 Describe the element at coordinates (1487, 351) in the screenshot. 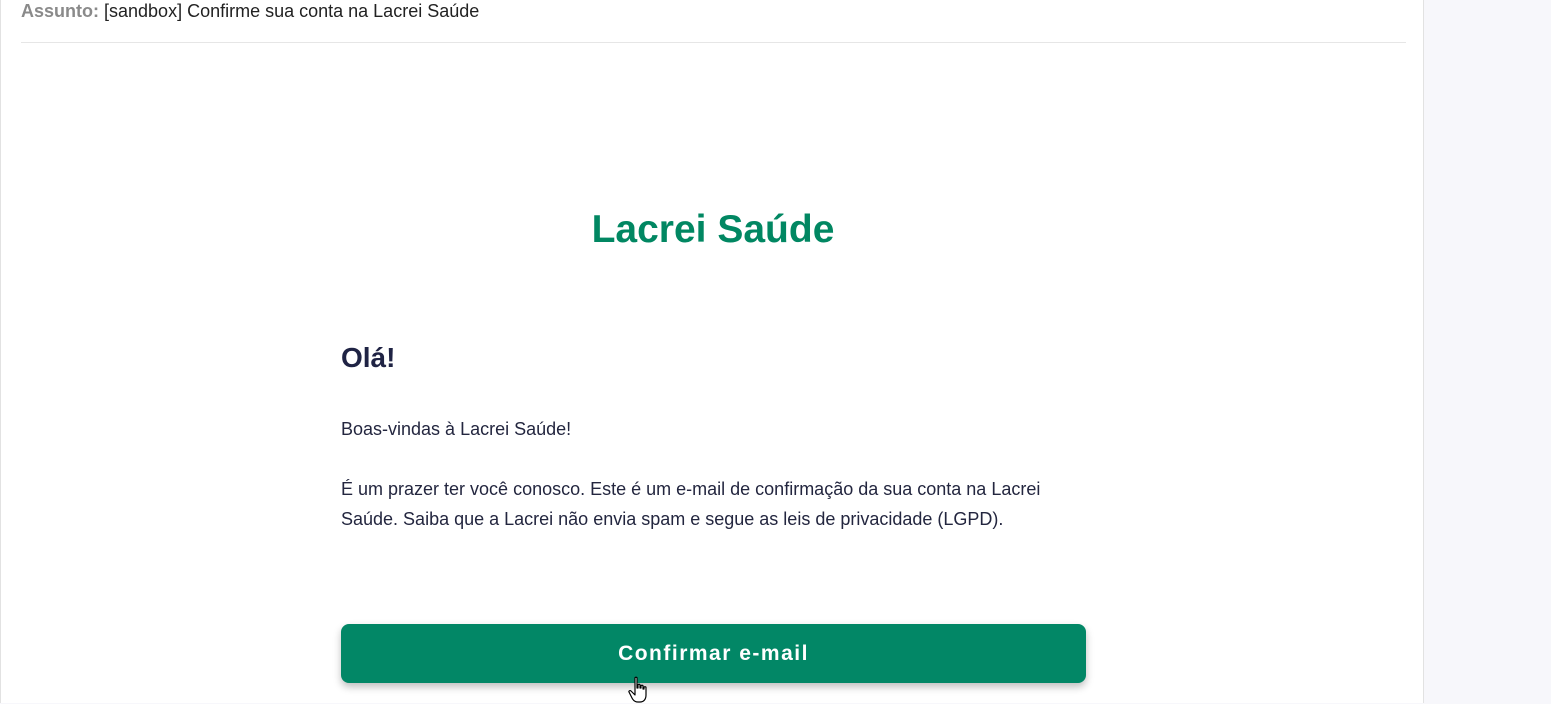

I see `right-gutter` at that location.